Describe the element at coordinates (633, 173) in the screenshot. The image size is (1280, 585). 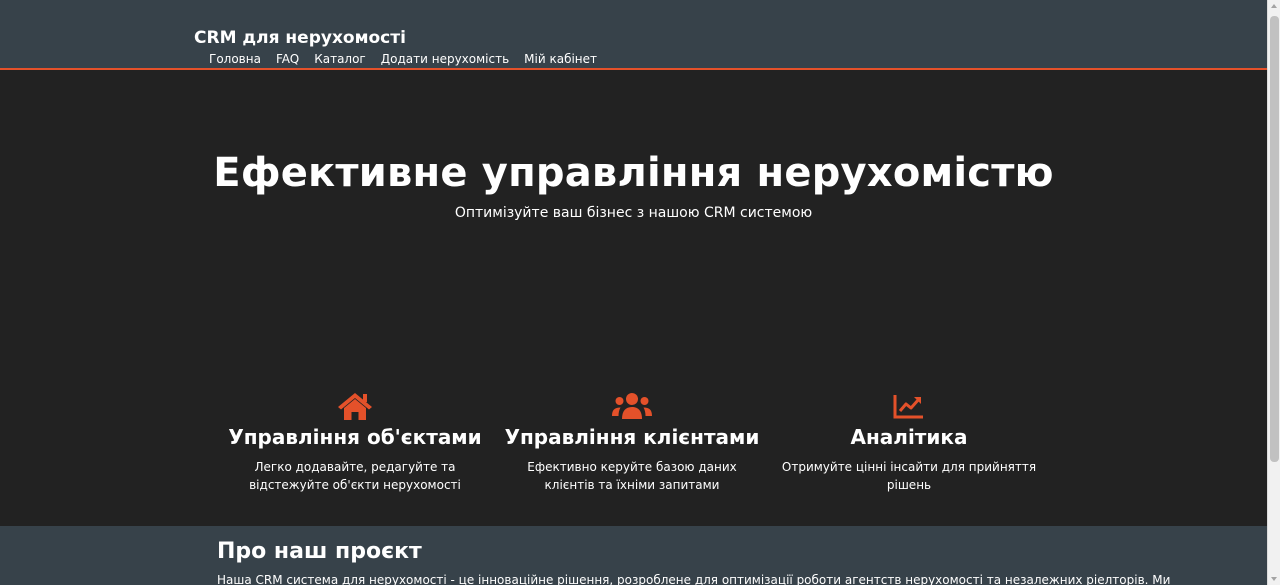
I see `hero-title: Ефективне управління нерухомістю` at that location.